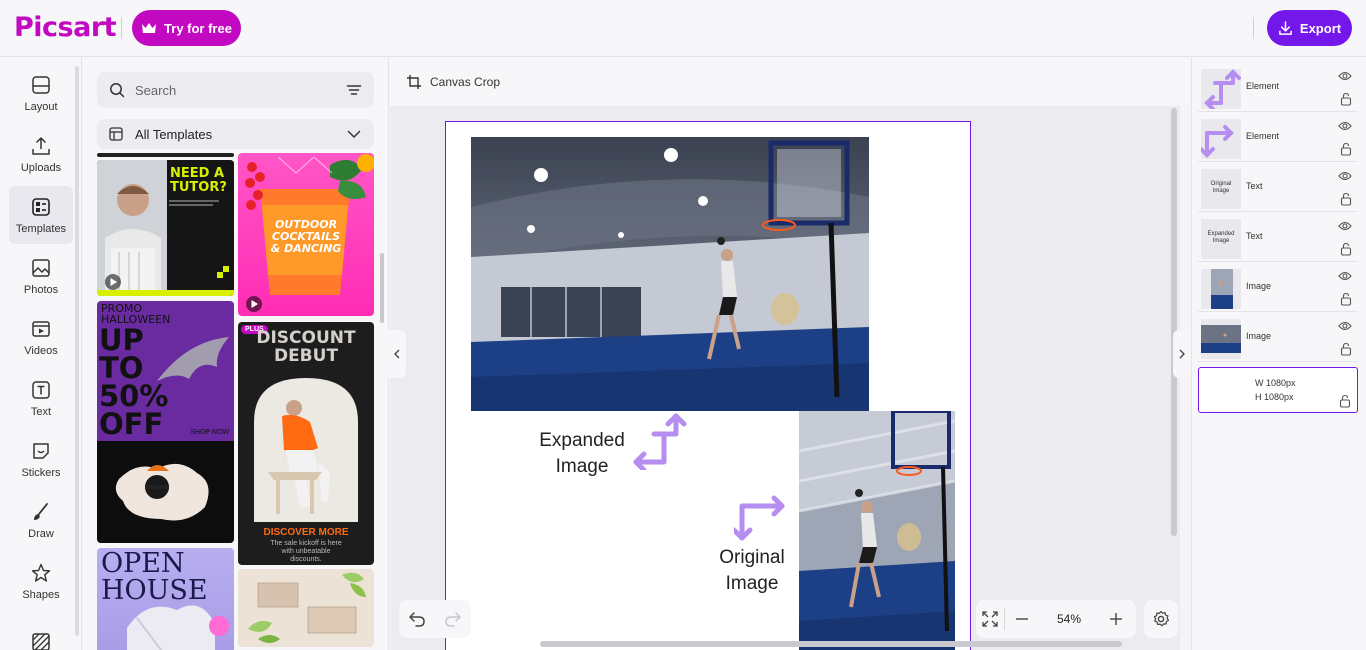 This screenshot has width=1366, height=650. What do you see at coordinates (354, 90) in the screenshot?
I see `filter-icon` at bounding box center [354, 90].